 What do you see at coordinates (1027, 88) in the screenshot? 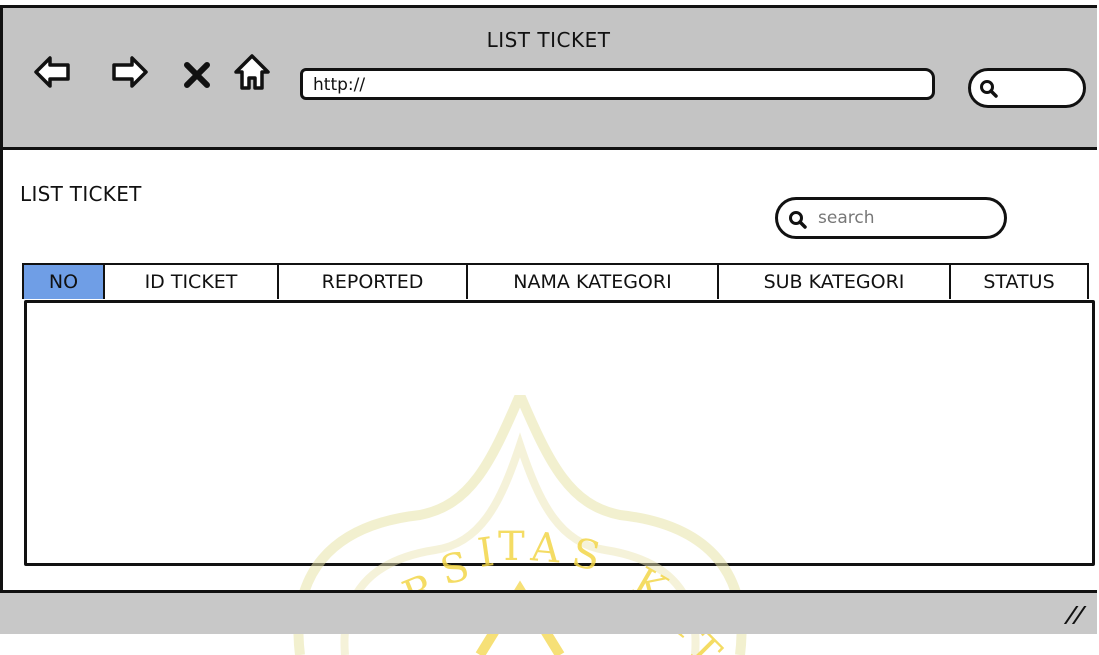
I see `browser-search-field` at bounding box center [1027, 88].